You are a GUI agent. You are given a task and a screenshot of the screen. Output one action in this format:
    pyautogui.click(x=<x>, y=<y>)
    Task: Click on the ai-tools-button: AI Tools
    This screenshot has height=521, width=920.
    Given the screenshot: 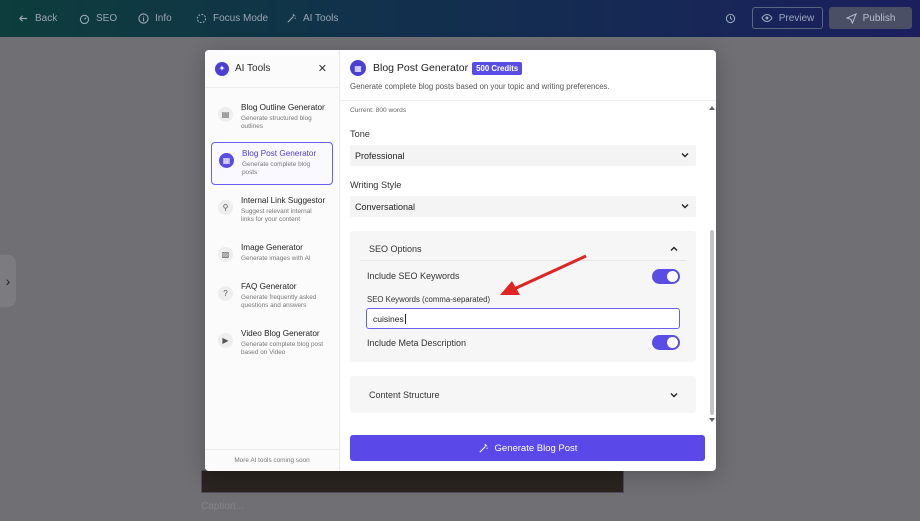 What is the action you would take?
    pyautogui.click(x=312, y=18)
    